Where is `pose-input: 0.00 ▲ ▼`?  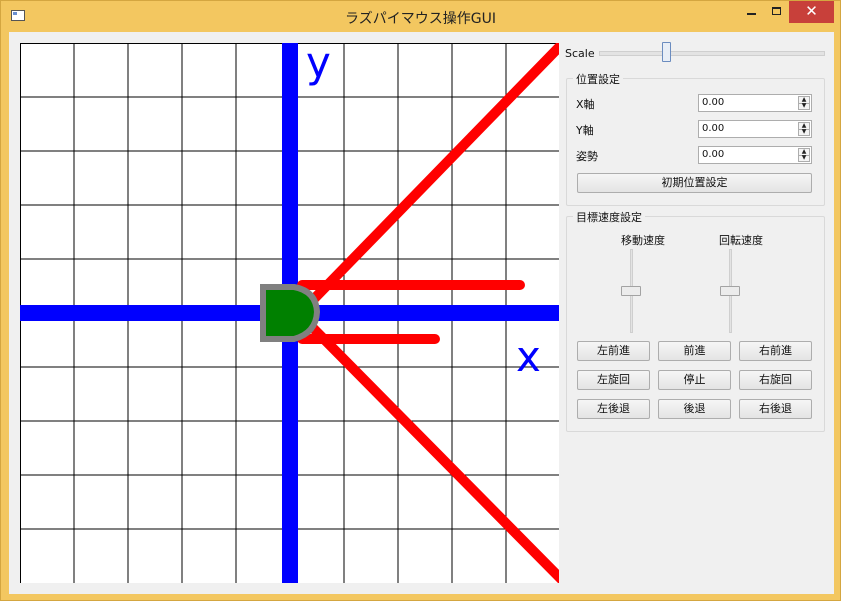
pose-input: 0.00 ▲ ▼ is located at coordinates (755, 155).